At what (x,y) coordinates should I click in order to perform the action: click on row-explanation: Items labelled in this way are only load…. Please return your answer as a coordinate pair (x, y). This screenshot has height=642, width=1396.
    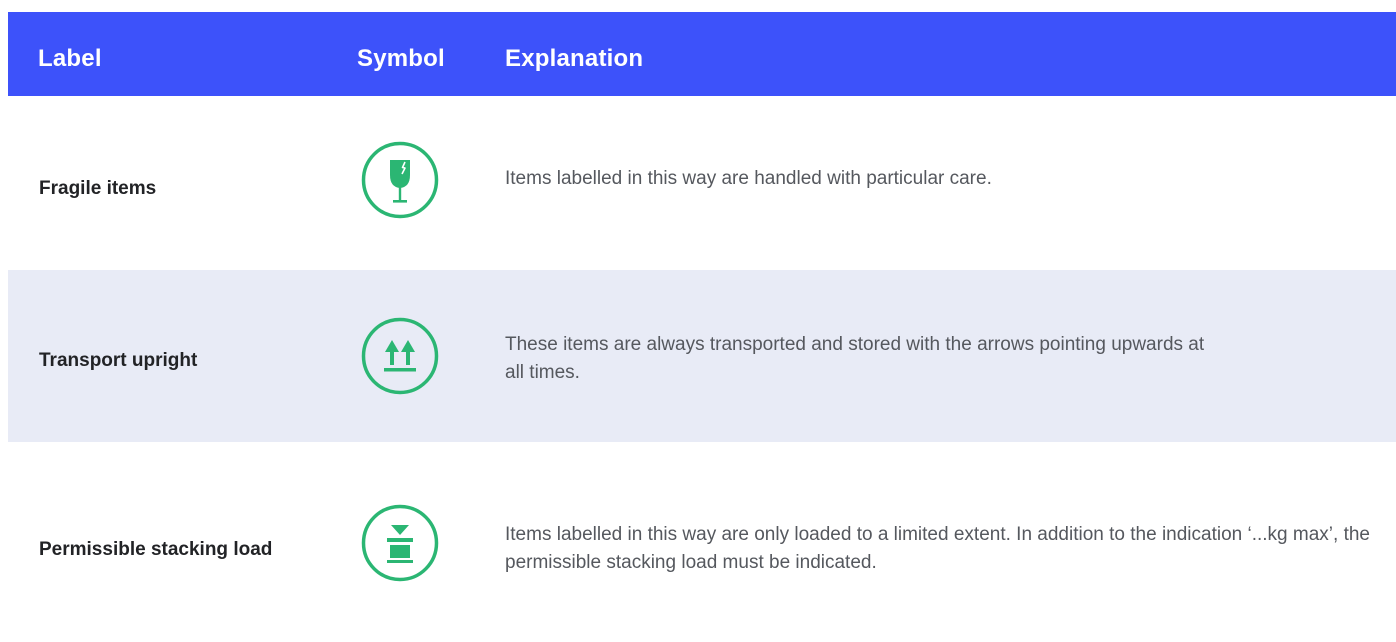
    Looking at the image, I should click on (937, 548).